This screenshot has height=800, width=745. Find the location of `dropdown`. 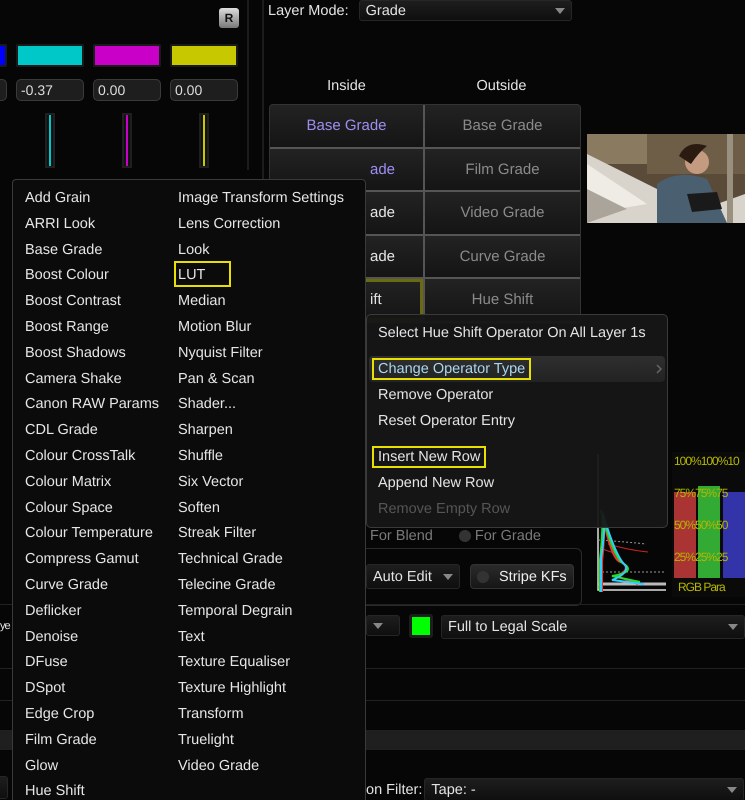

dropdown is located at coordinates (383, 625).